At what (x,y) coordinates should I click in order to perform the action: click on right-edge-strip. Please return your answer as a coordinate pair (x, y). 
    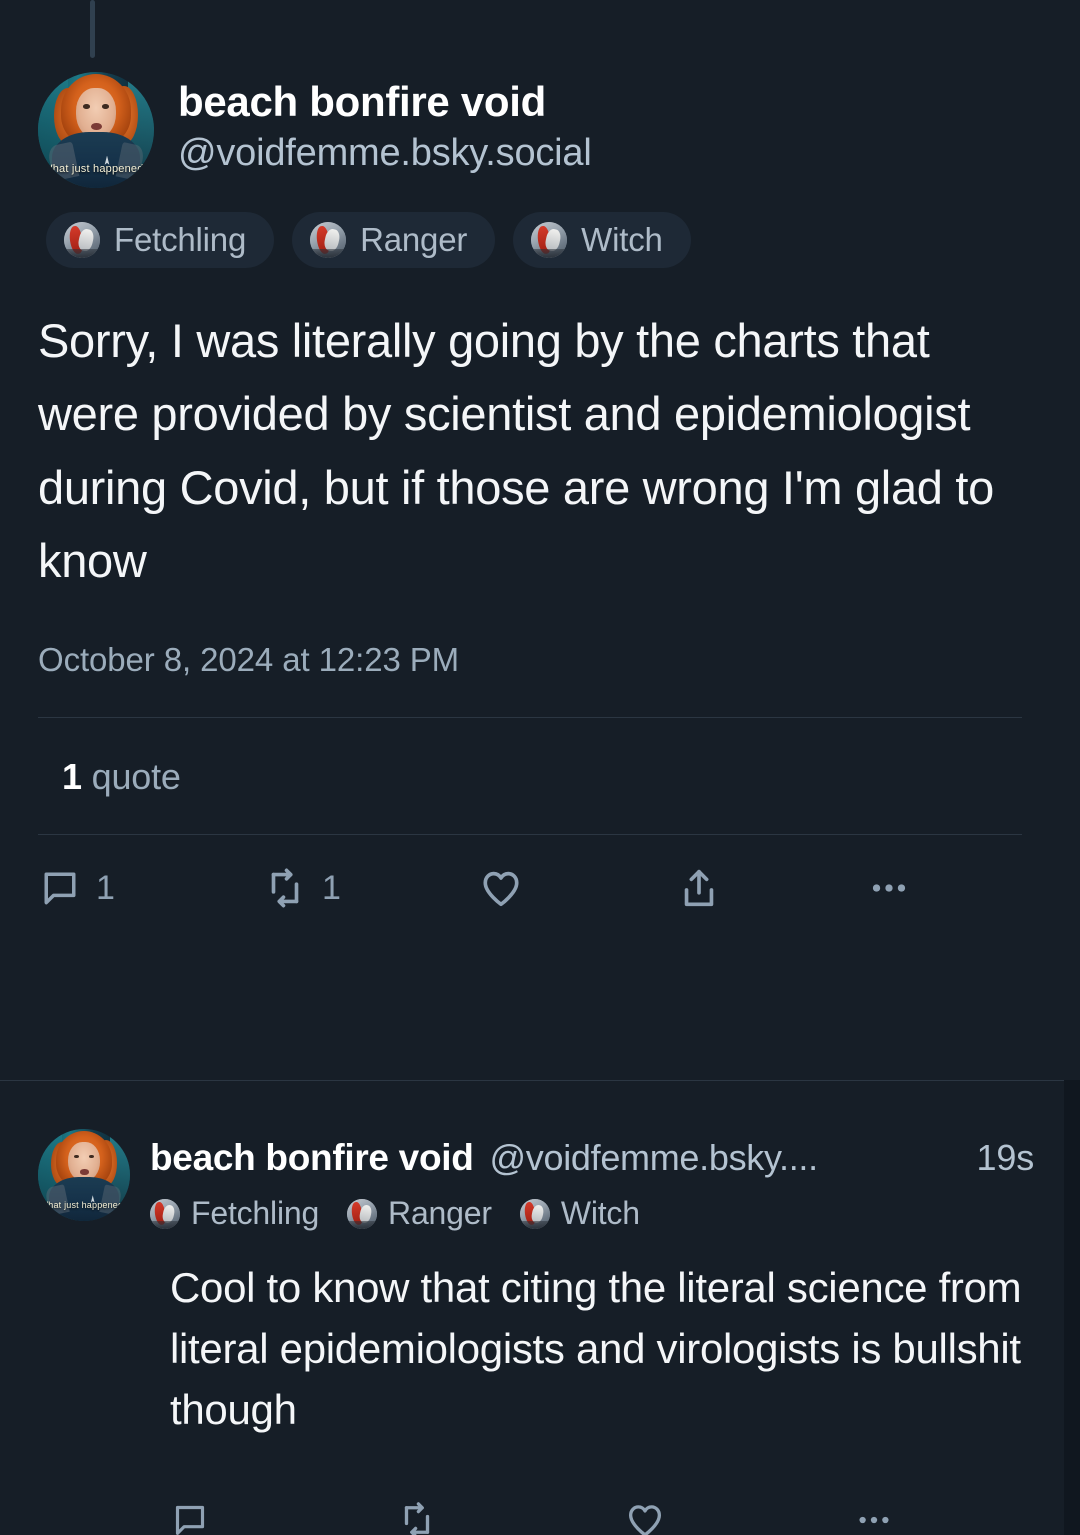
    Looking at the image, I should click on (1072, 1307).